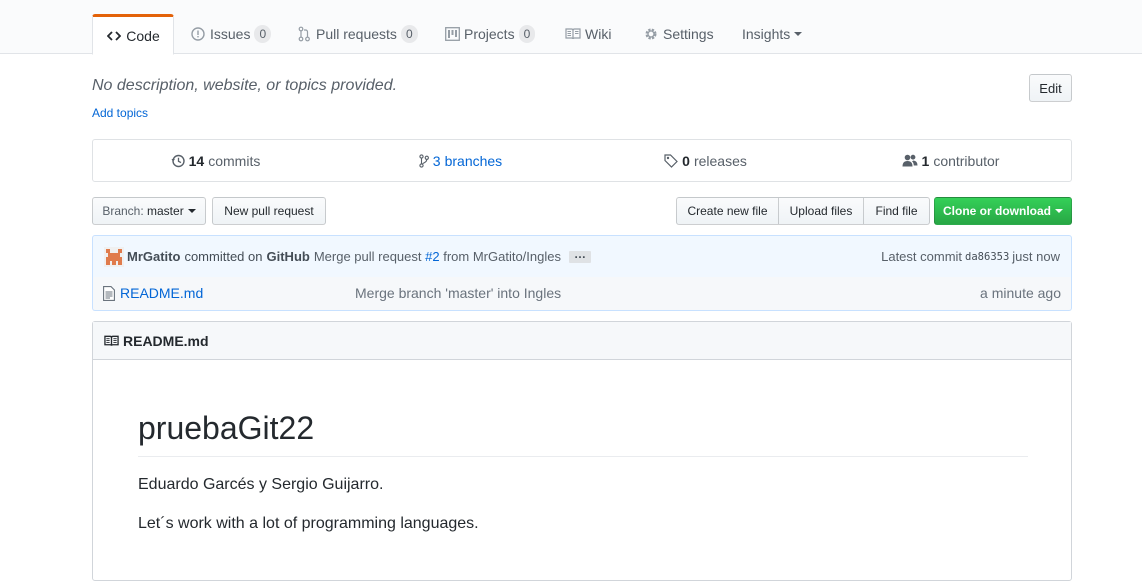 Image resolution: width=1142 pixels, height=581 pixels. I want to click on tab-issues: Issues 0, so click(231, 34).